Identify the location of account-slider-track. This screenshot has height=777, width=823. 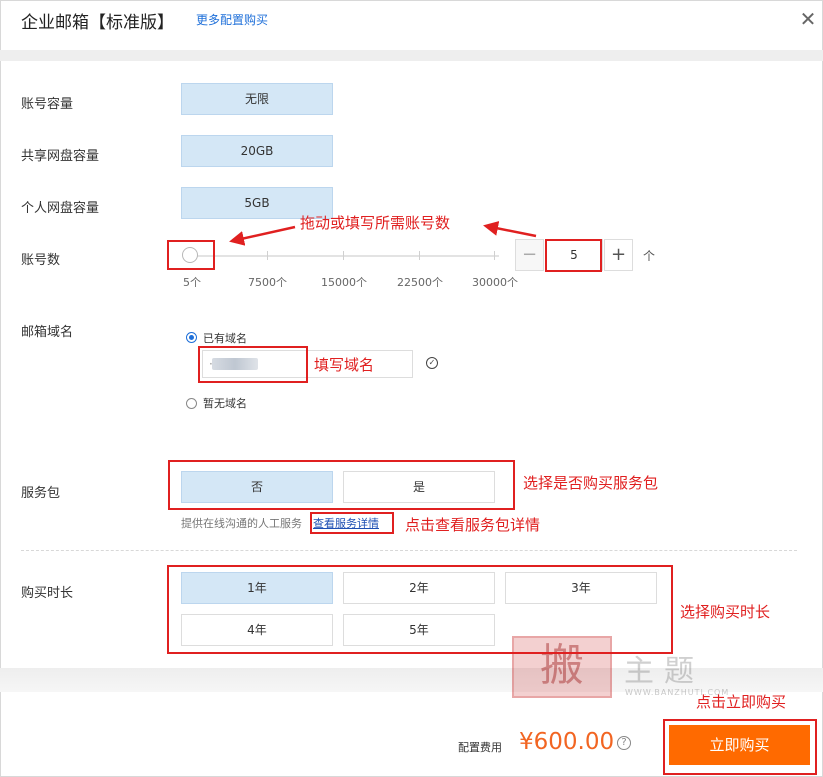
(341, 256).